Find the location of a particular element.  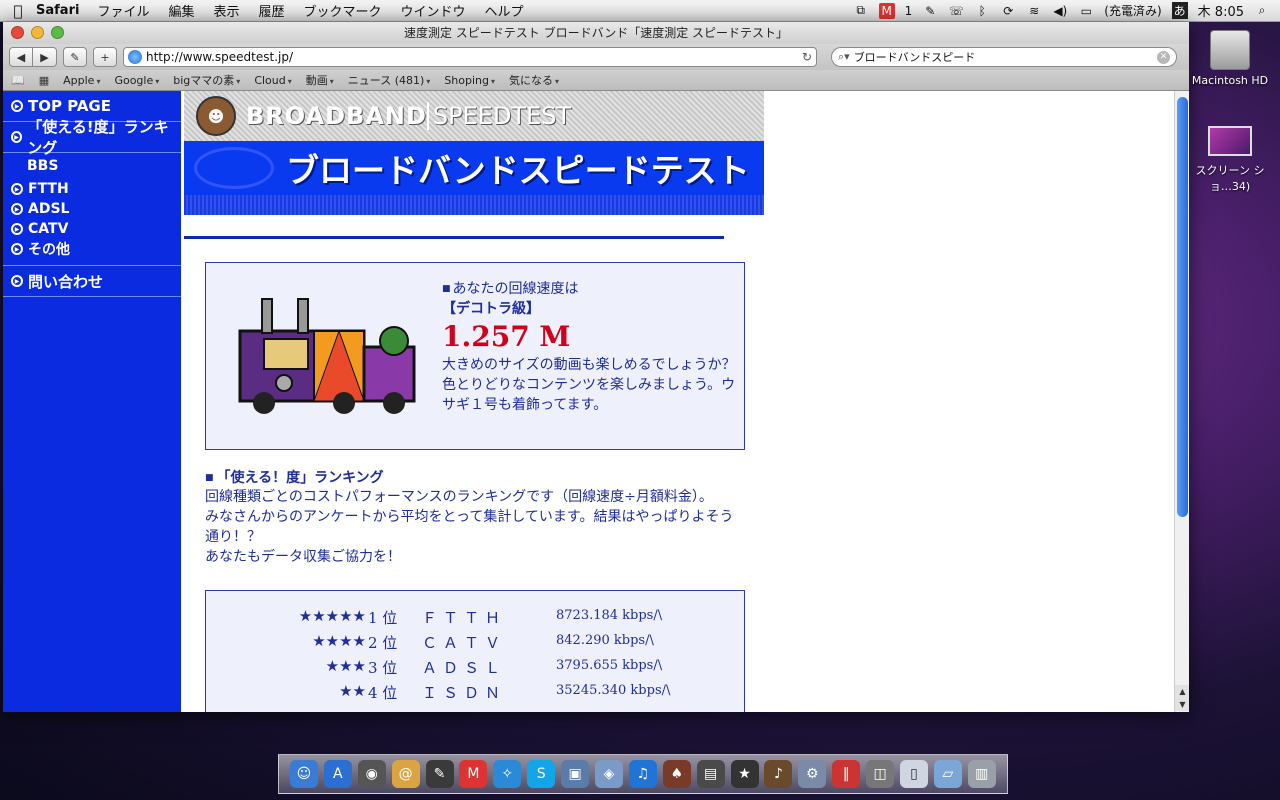

app-menu: Safari is located at coordinates (57, 10).